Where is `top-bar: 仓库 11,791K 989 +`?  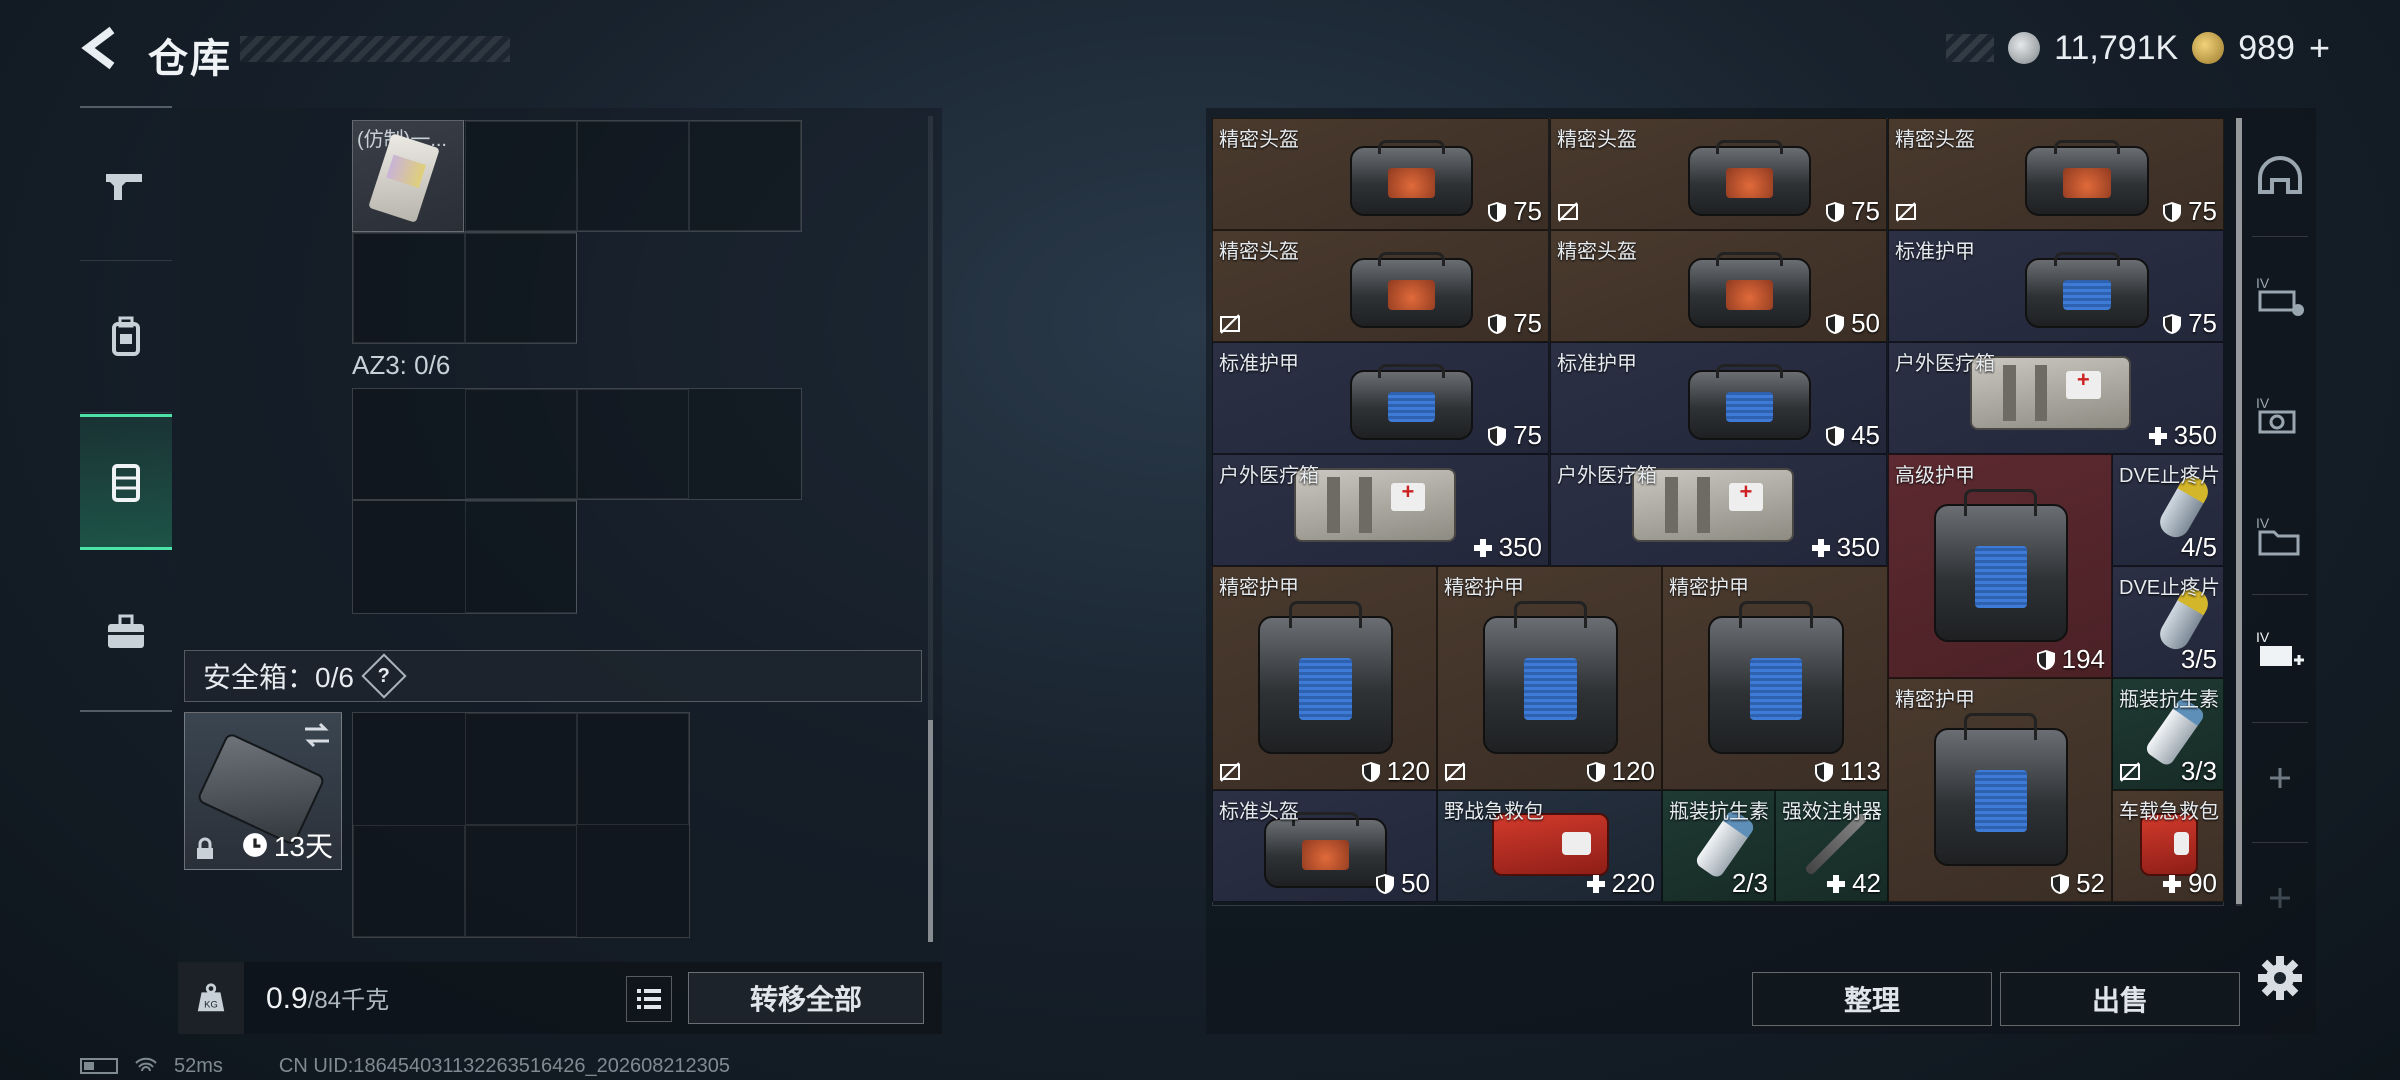
top-bar: 仓库 11,791K 989 + is located at coordinates (1200, 50).